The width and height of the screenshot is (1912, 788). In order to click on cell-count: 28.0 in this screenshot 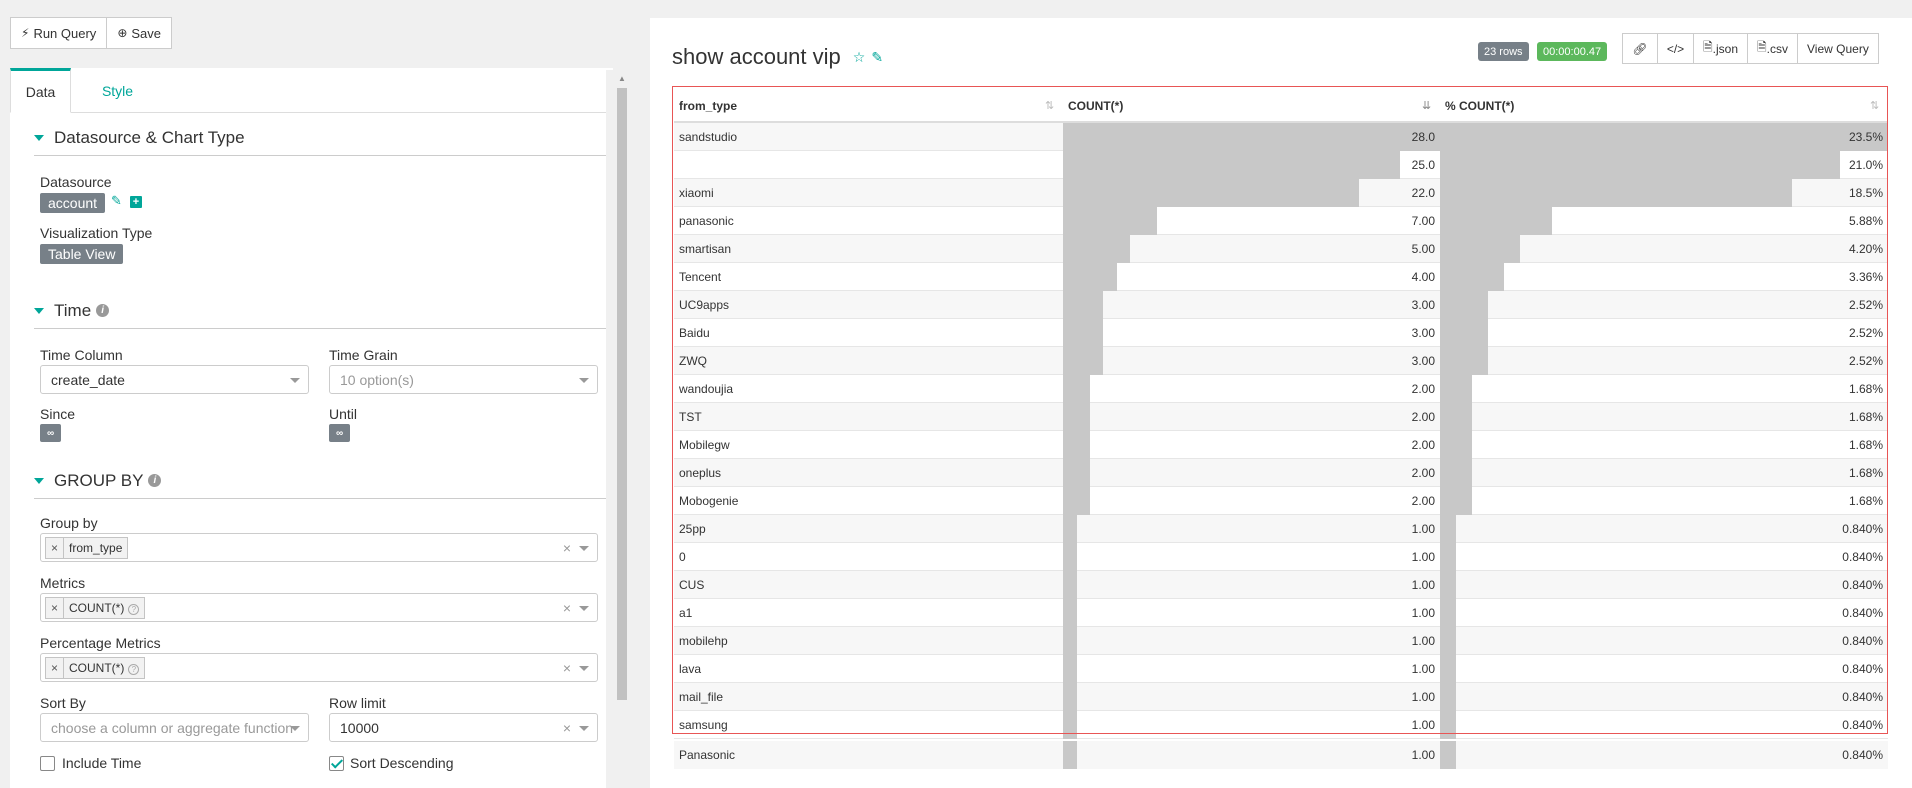, I will do `click(1251, 137)`.